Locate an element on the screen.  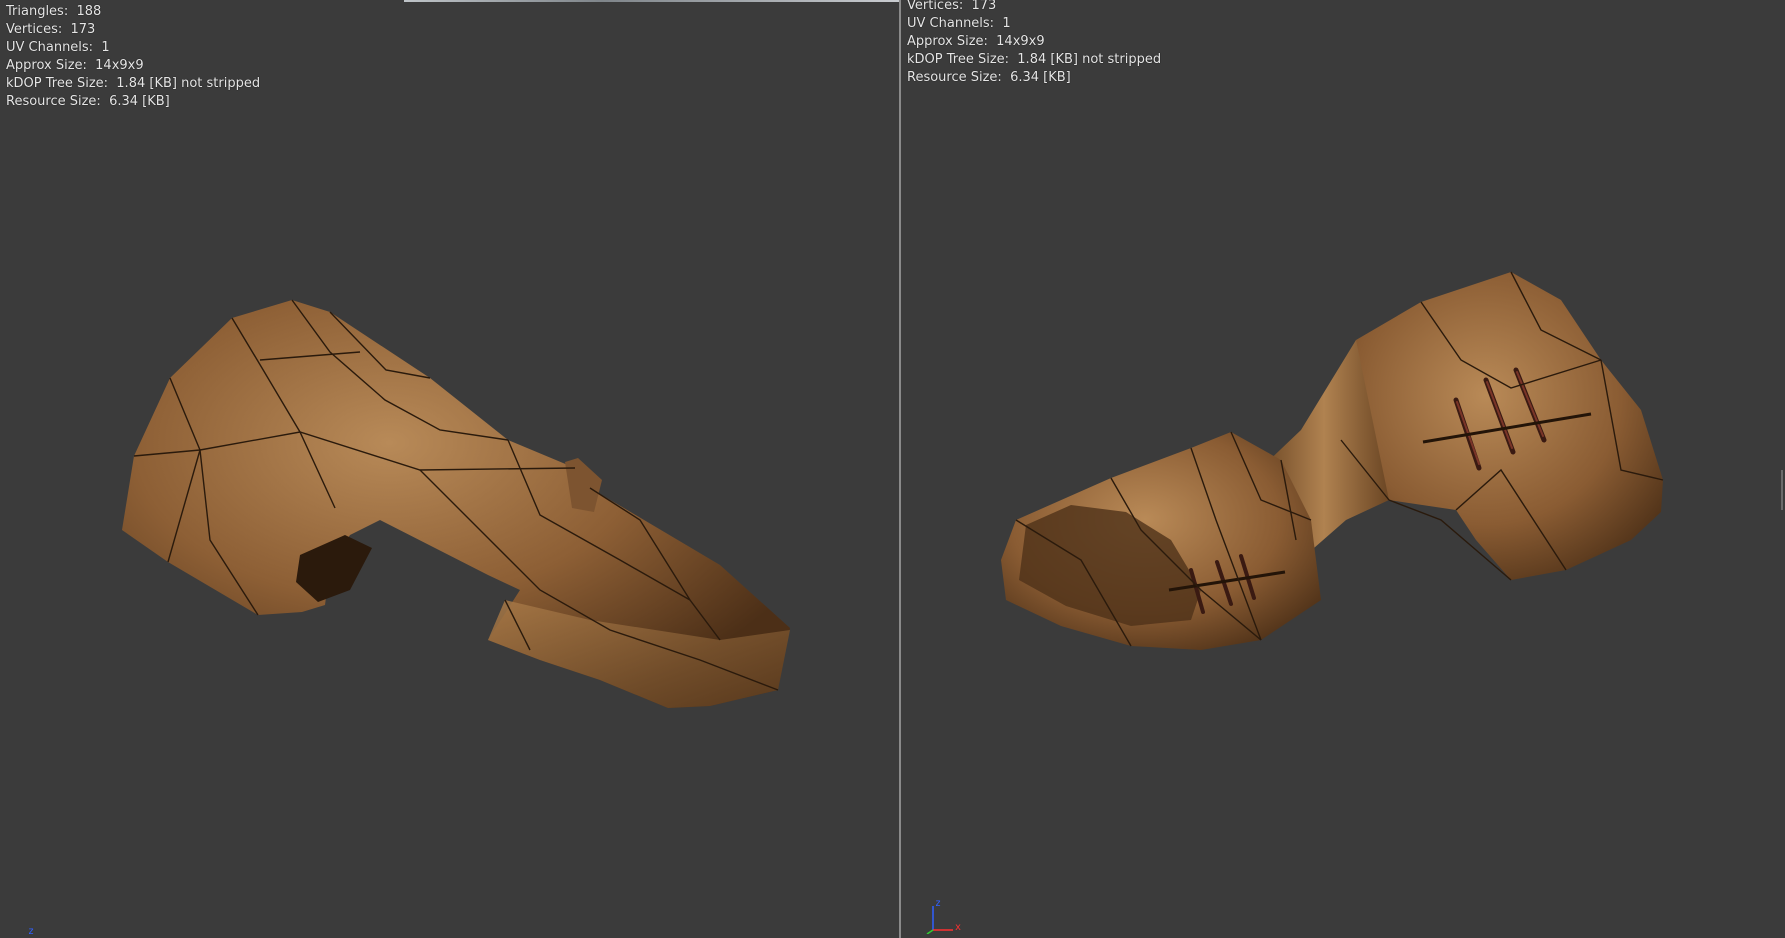
axis-x-label: x is located at coordinates (958, 927).